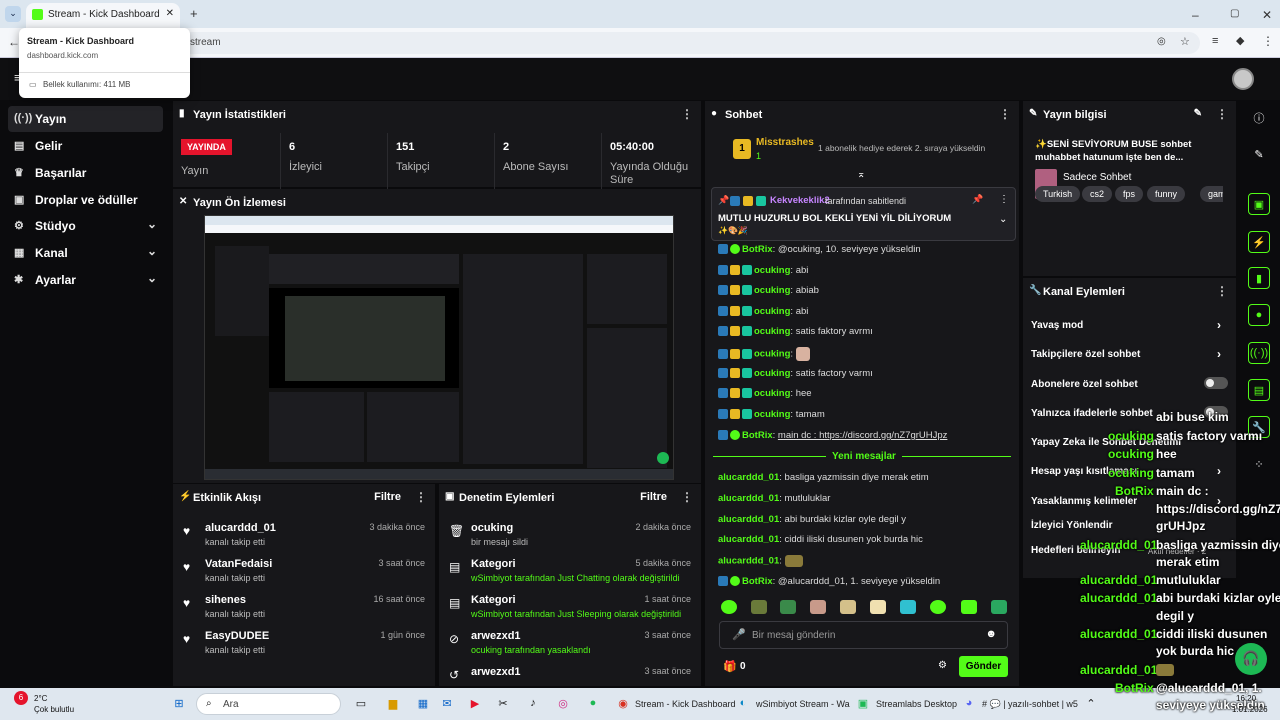 This screenshot has width=1280, height=720. What do you see at coordinates (361, 704) in the screenshot?
I see `task-view-icon: ▭` at bounding box center [361, 704].